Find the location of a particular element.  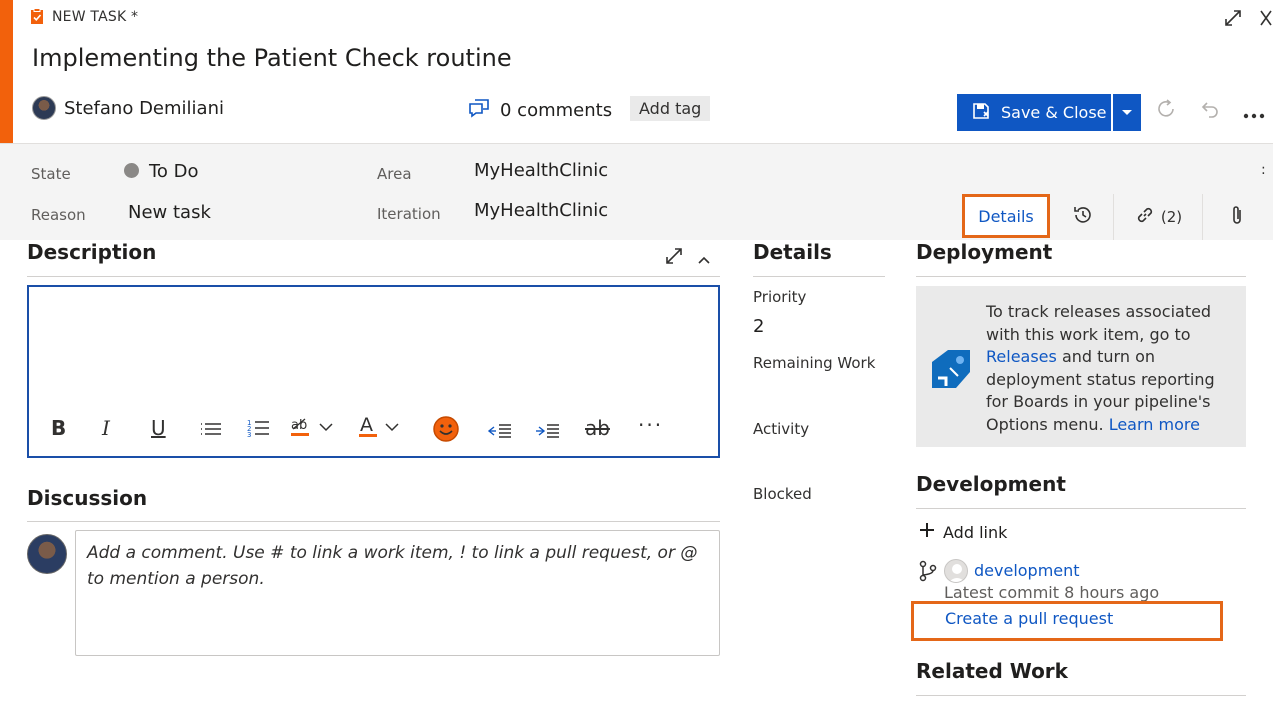

learn-more-link: Learn more is located at coordinates (1154, 424).